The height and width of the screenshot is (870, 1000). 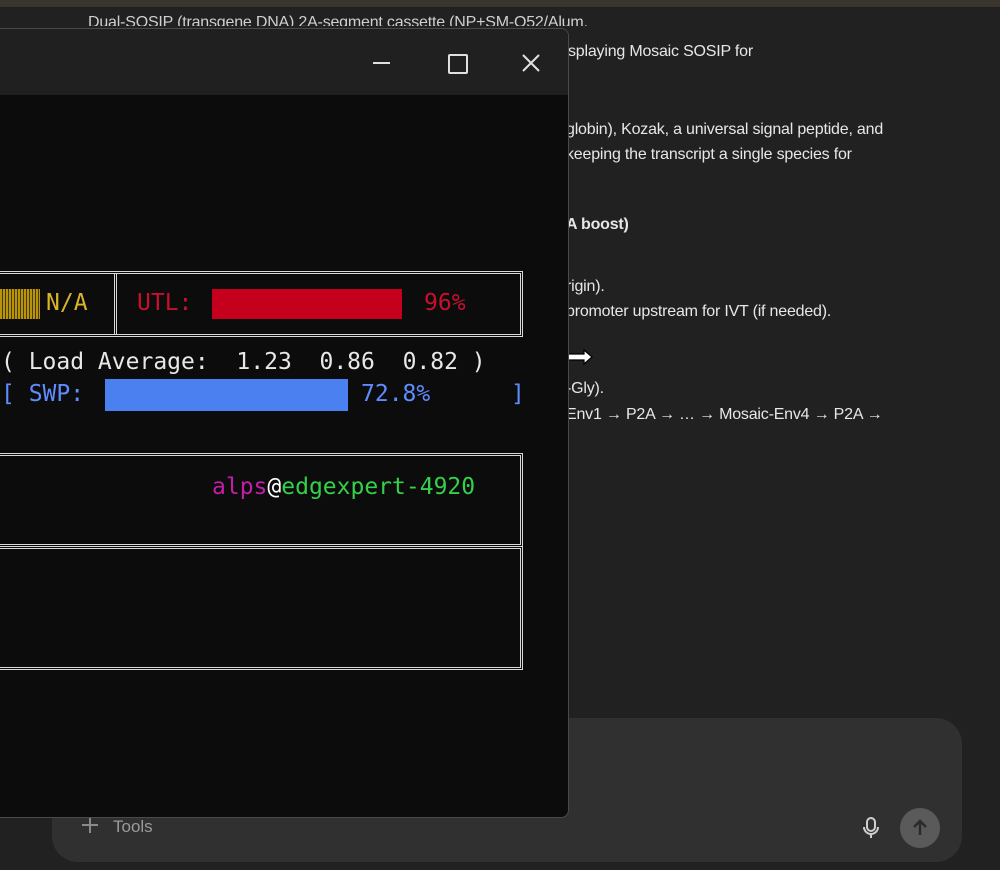 I want to click on minimize-icon, so click(x=381, y=63).